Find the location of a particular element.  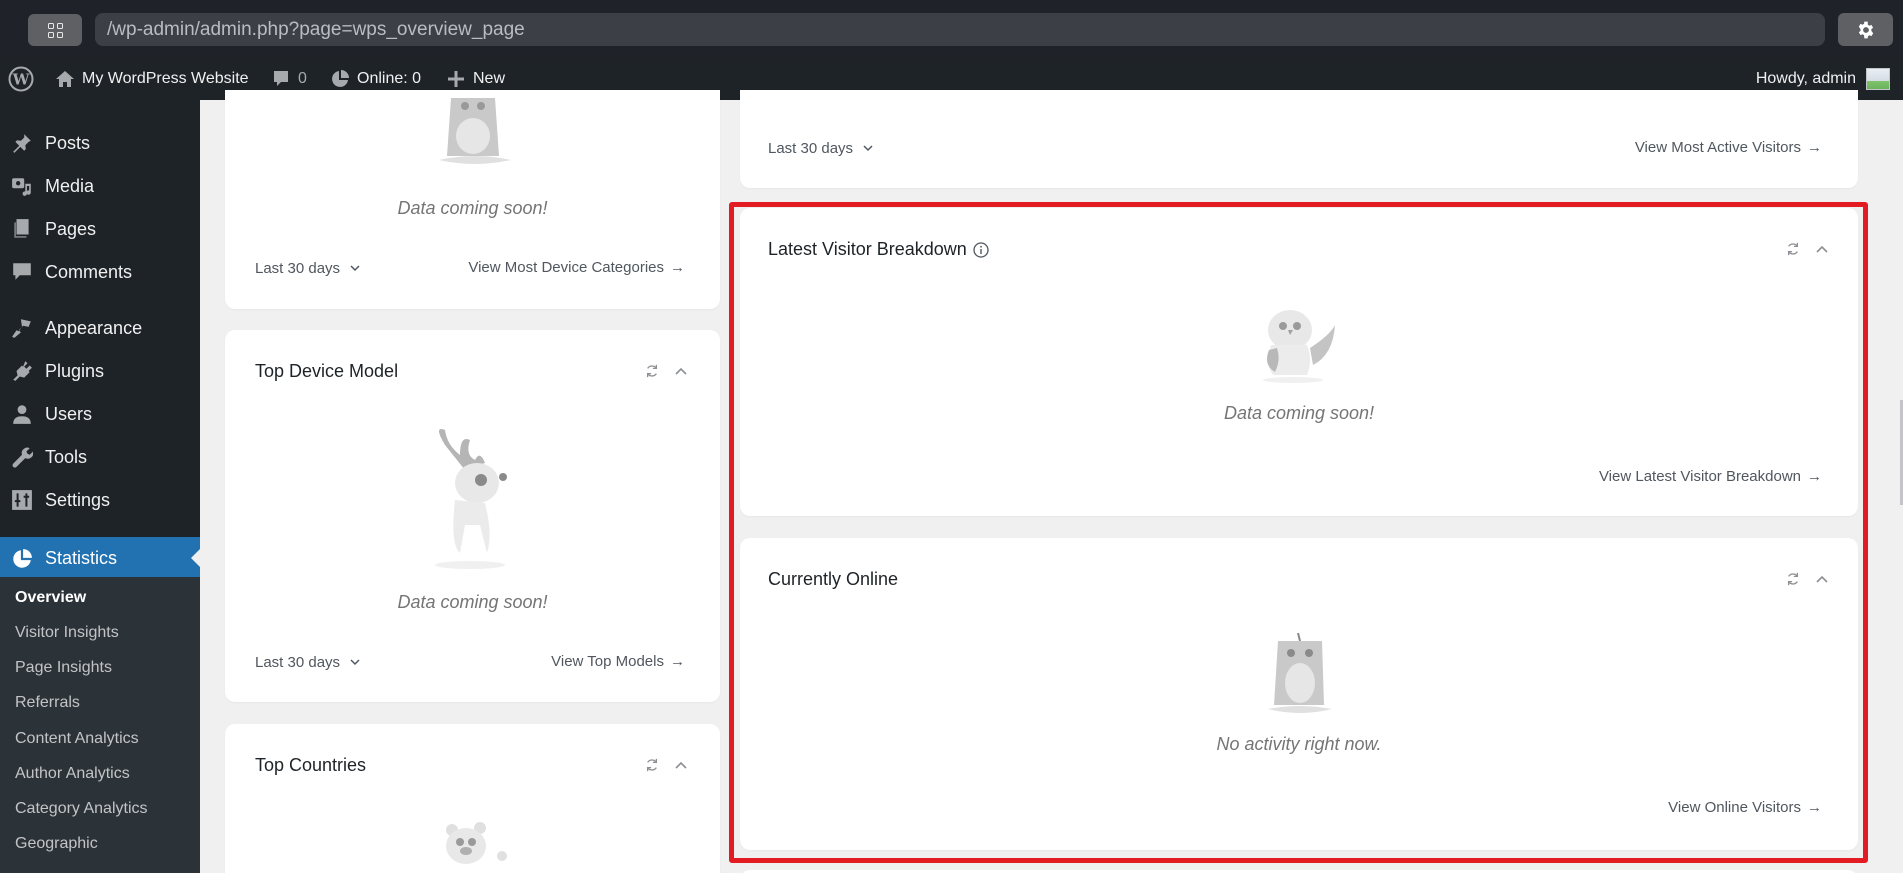

plus-icon is located at coordinates (456, 79).